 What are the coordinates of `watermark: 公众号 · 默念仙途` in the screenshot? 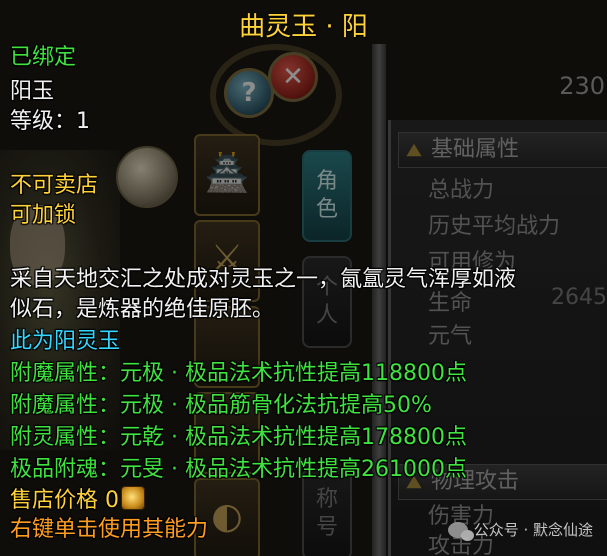 It's located at (520, 530).